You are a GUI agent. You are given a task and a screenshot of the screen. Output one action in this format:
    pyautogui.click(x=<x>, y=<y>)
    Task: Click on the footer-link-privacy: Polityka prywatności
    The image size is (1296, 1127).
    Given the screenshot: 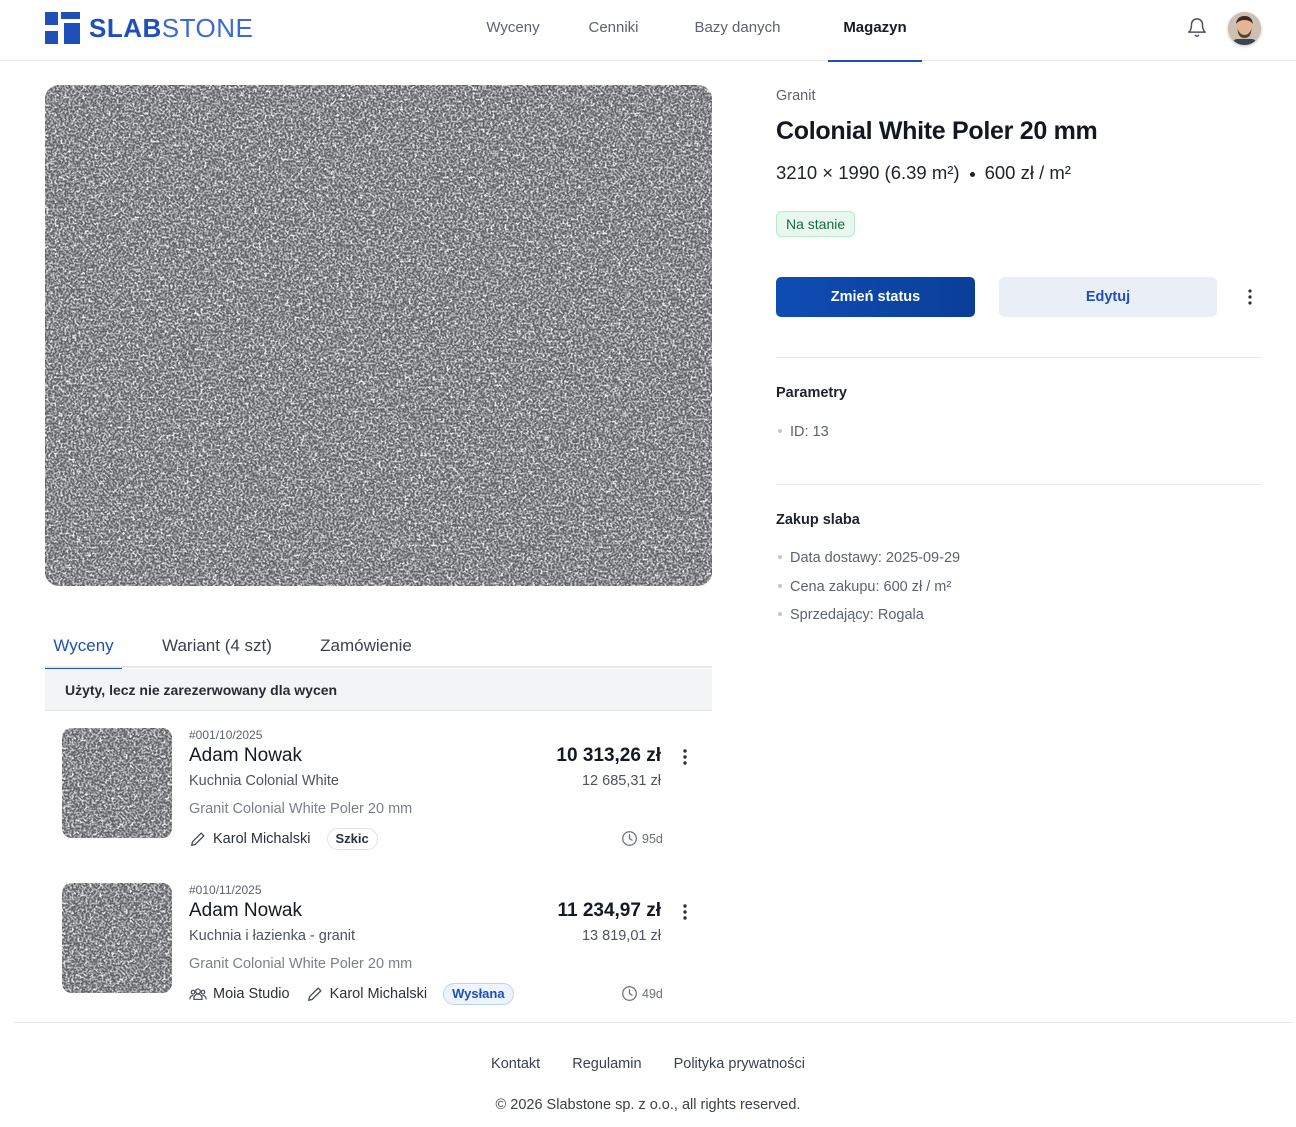 What is the action you would take?
    pyautogui.click(x=739, y=1064)
    